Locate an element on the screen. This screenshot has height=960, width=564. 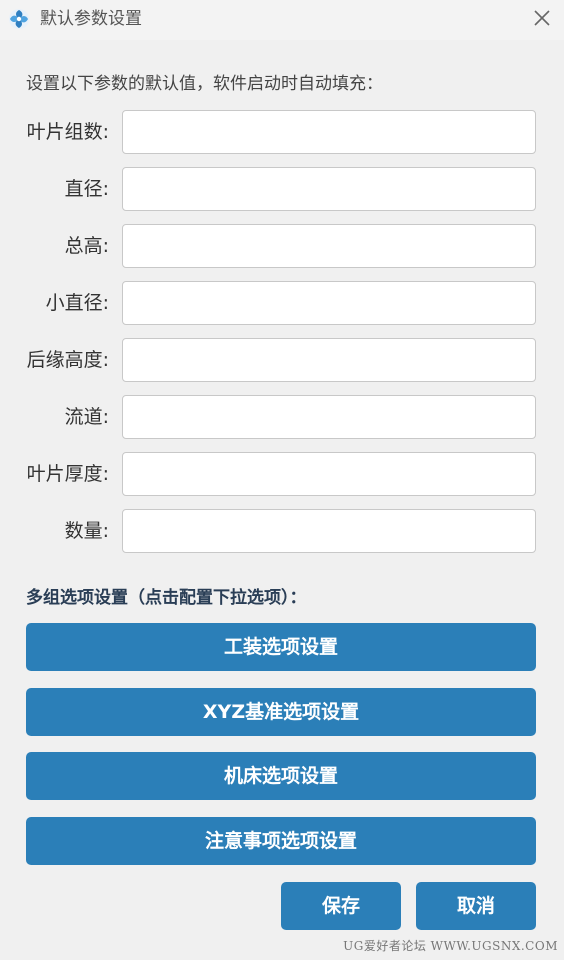
title-bar: 默认参数设置 is located at coordinates (282, 20).